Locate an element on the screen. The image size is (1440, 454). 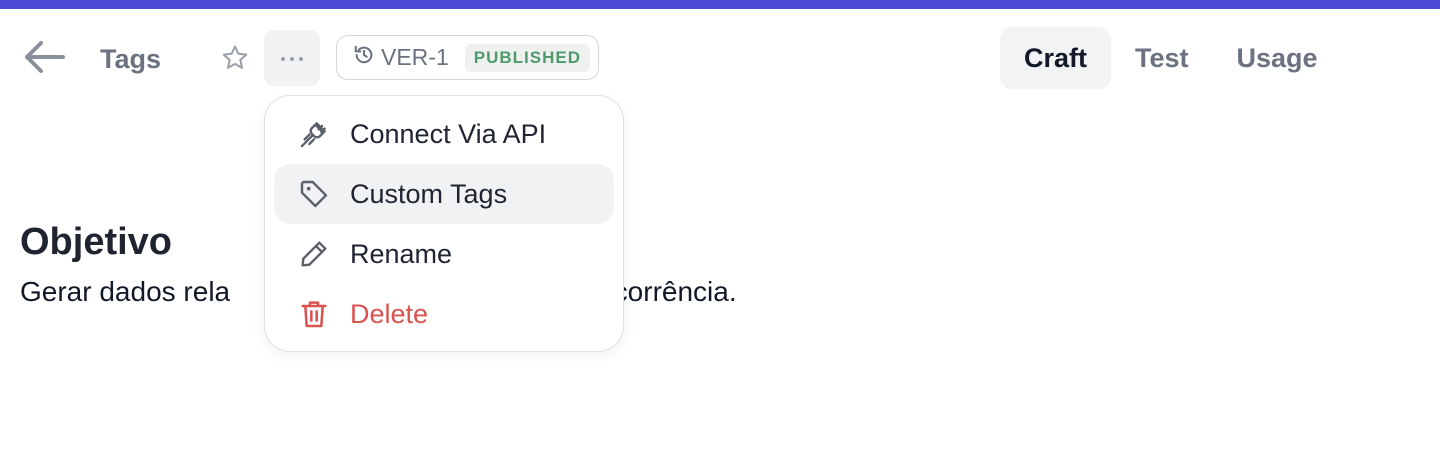
menu-item-connect-via-api: Connect Via API is located at coordinates (444, 134).